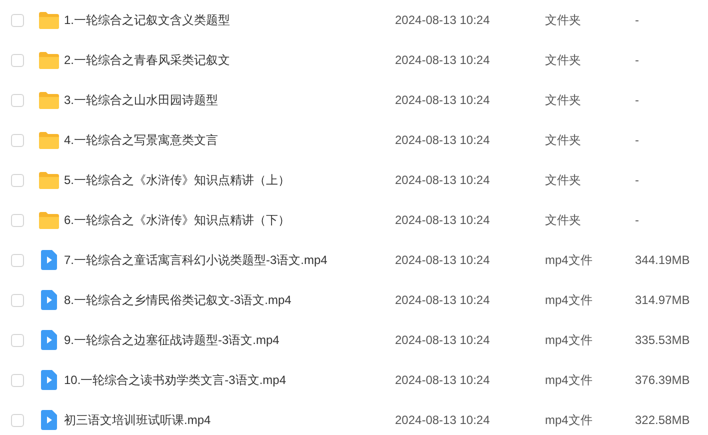 The width and height of the screenshot is (708, 435). What do you see at coordinates (663, 420) in the screenshot?
I see `file-size: 322.58MB` at bounding box center [663, 420].